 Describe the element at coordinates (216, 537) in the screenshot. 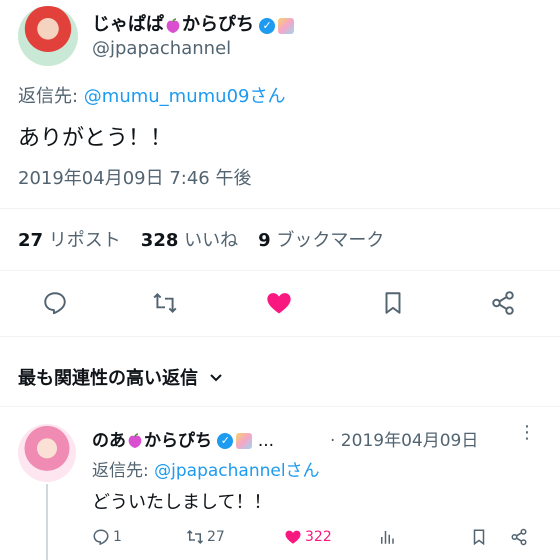

I see `reply-reposts-count: 27` at that location.